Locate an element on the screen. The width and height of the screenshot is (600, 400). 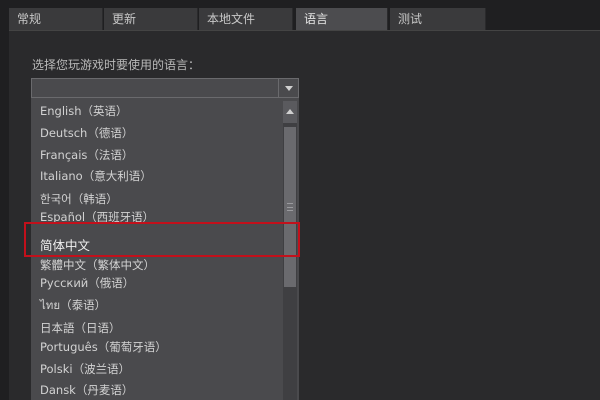
dropdown-toggle-button is located at coordinates (288, 88).